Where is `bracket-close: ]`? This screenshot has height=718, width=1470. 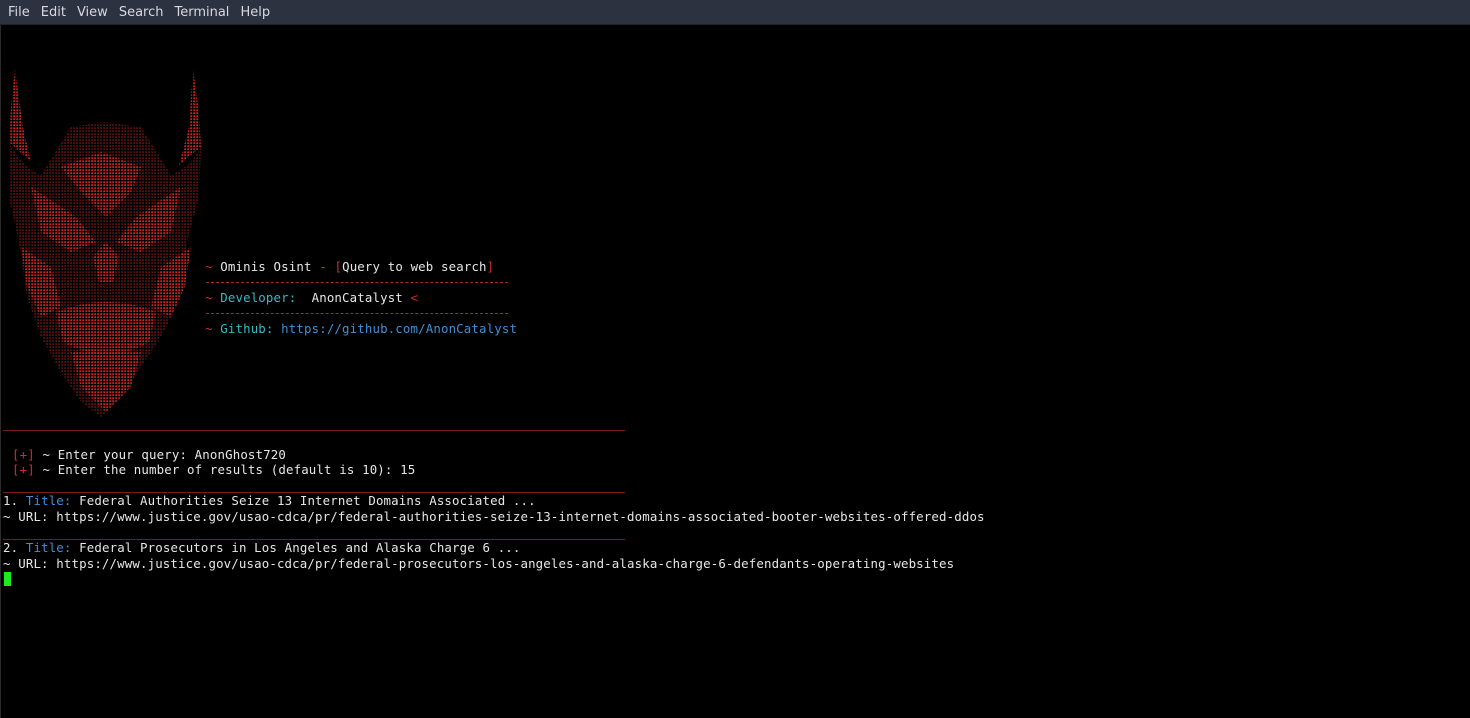 bracket-close: ] is located at coordinates (490, 266).